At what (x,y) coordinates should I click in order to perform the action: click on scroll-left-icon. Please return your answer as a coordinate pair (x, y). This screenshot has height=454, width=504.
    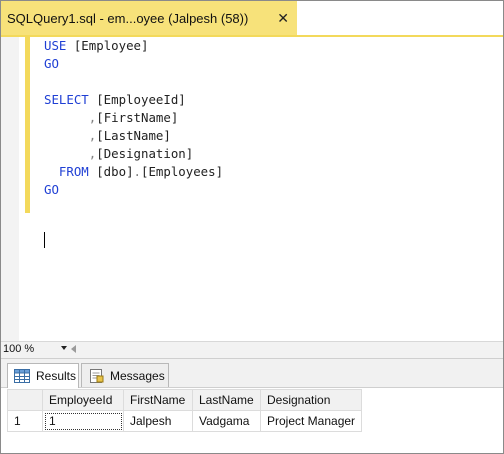
    Looking at the image, I should click on (73, 349).